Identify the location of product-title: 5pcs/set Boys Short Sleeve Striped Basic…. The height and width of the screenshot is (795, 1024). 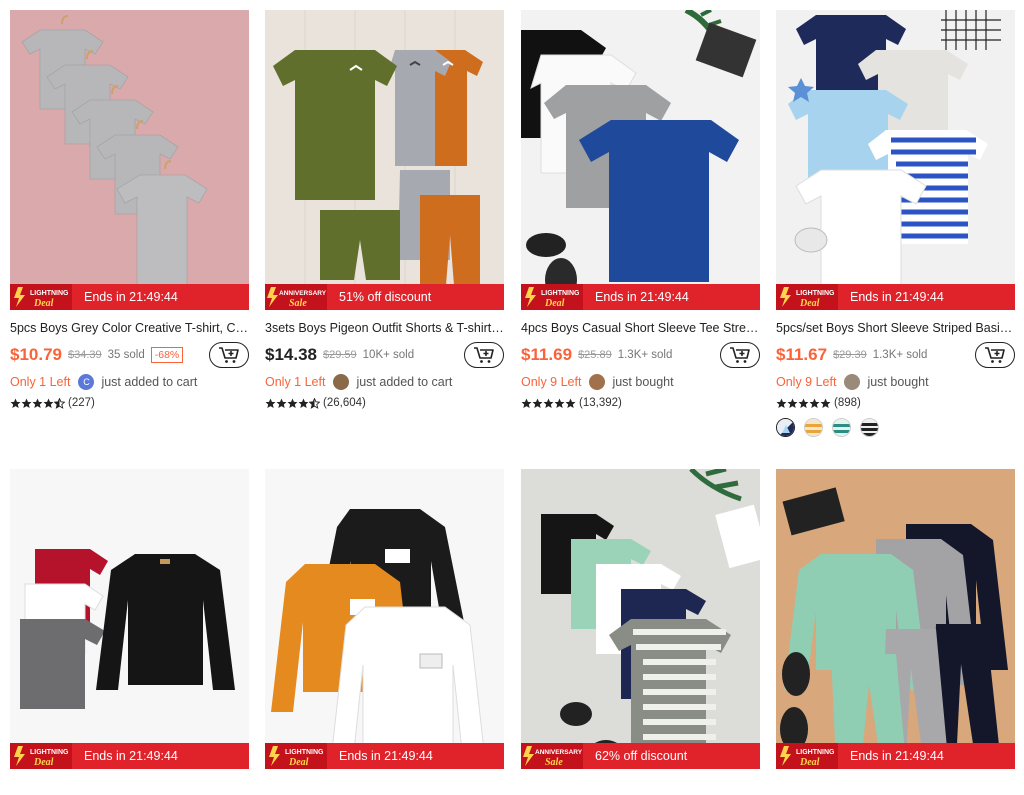
(895, 328).